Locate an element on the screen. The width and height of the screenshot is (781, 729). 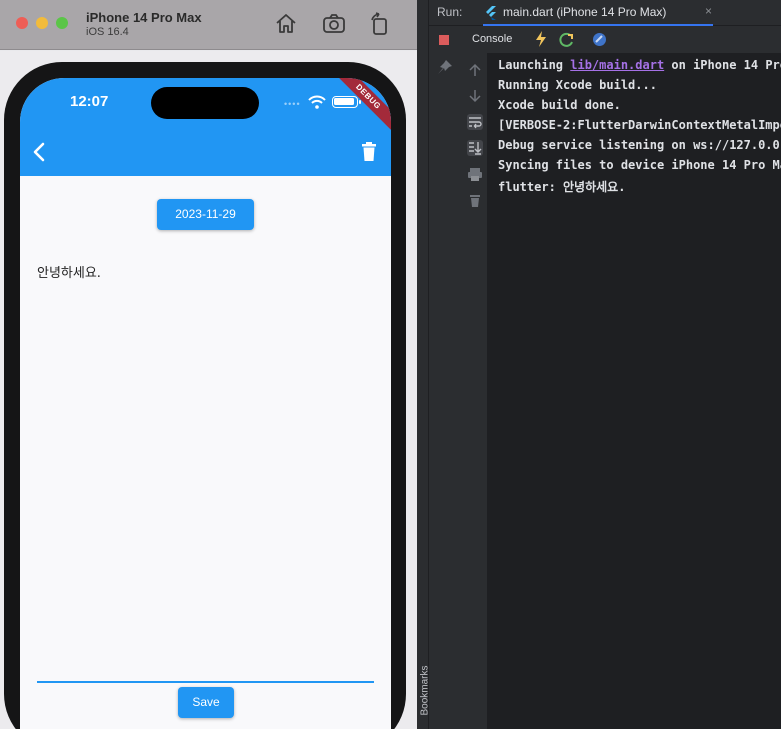
window-minimize-button is located at coordinates (42, 23).